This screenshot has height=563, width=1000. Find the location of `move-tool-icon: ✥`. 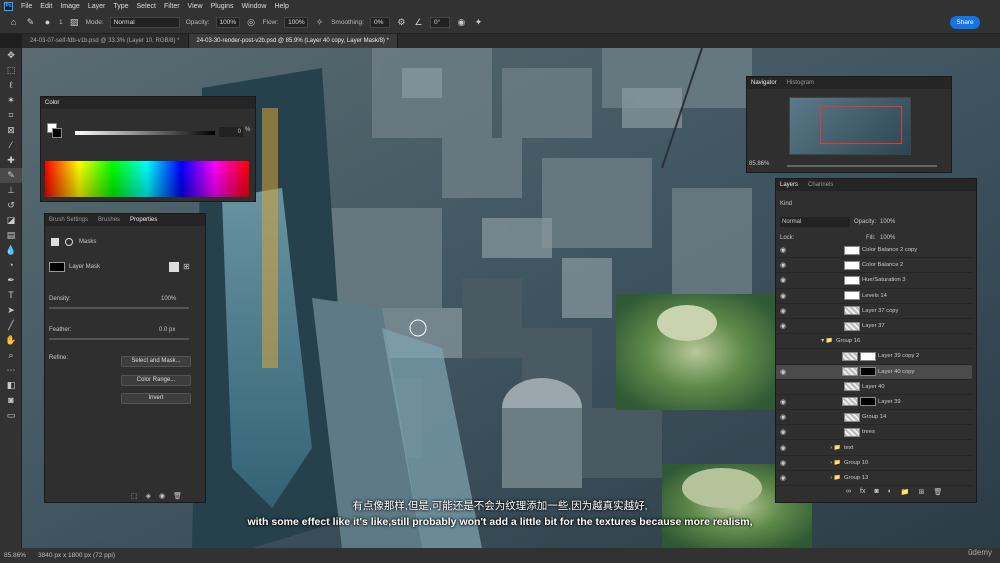

move-tool-icon: ✥ is located at coordinates (11, 55).